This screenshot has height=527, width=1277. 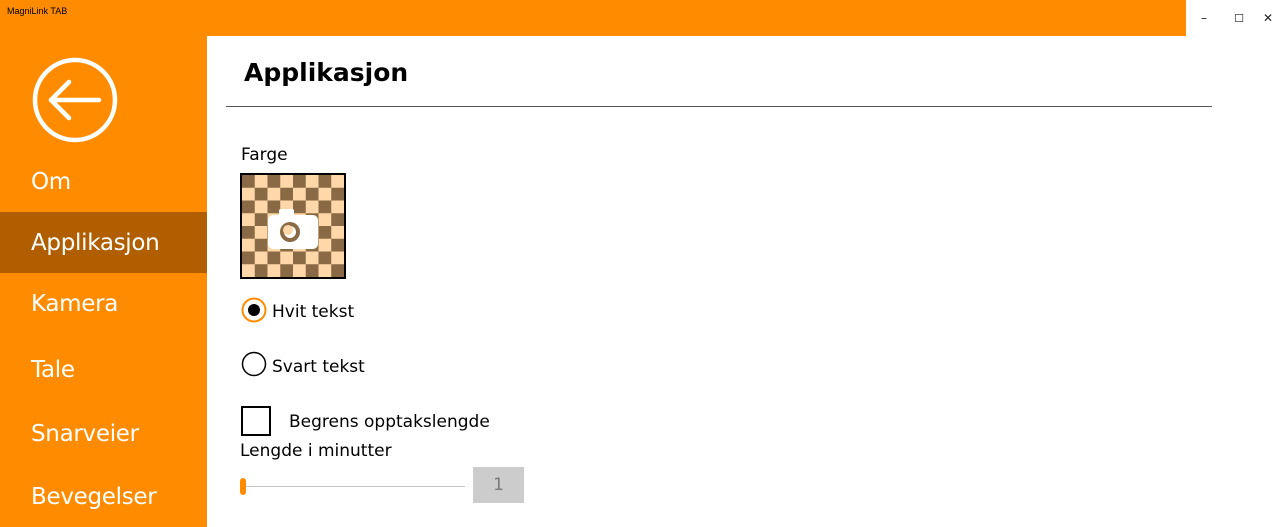 I want to click on sidebar-item-label: Applikasjon, so click(x=95, y=242).